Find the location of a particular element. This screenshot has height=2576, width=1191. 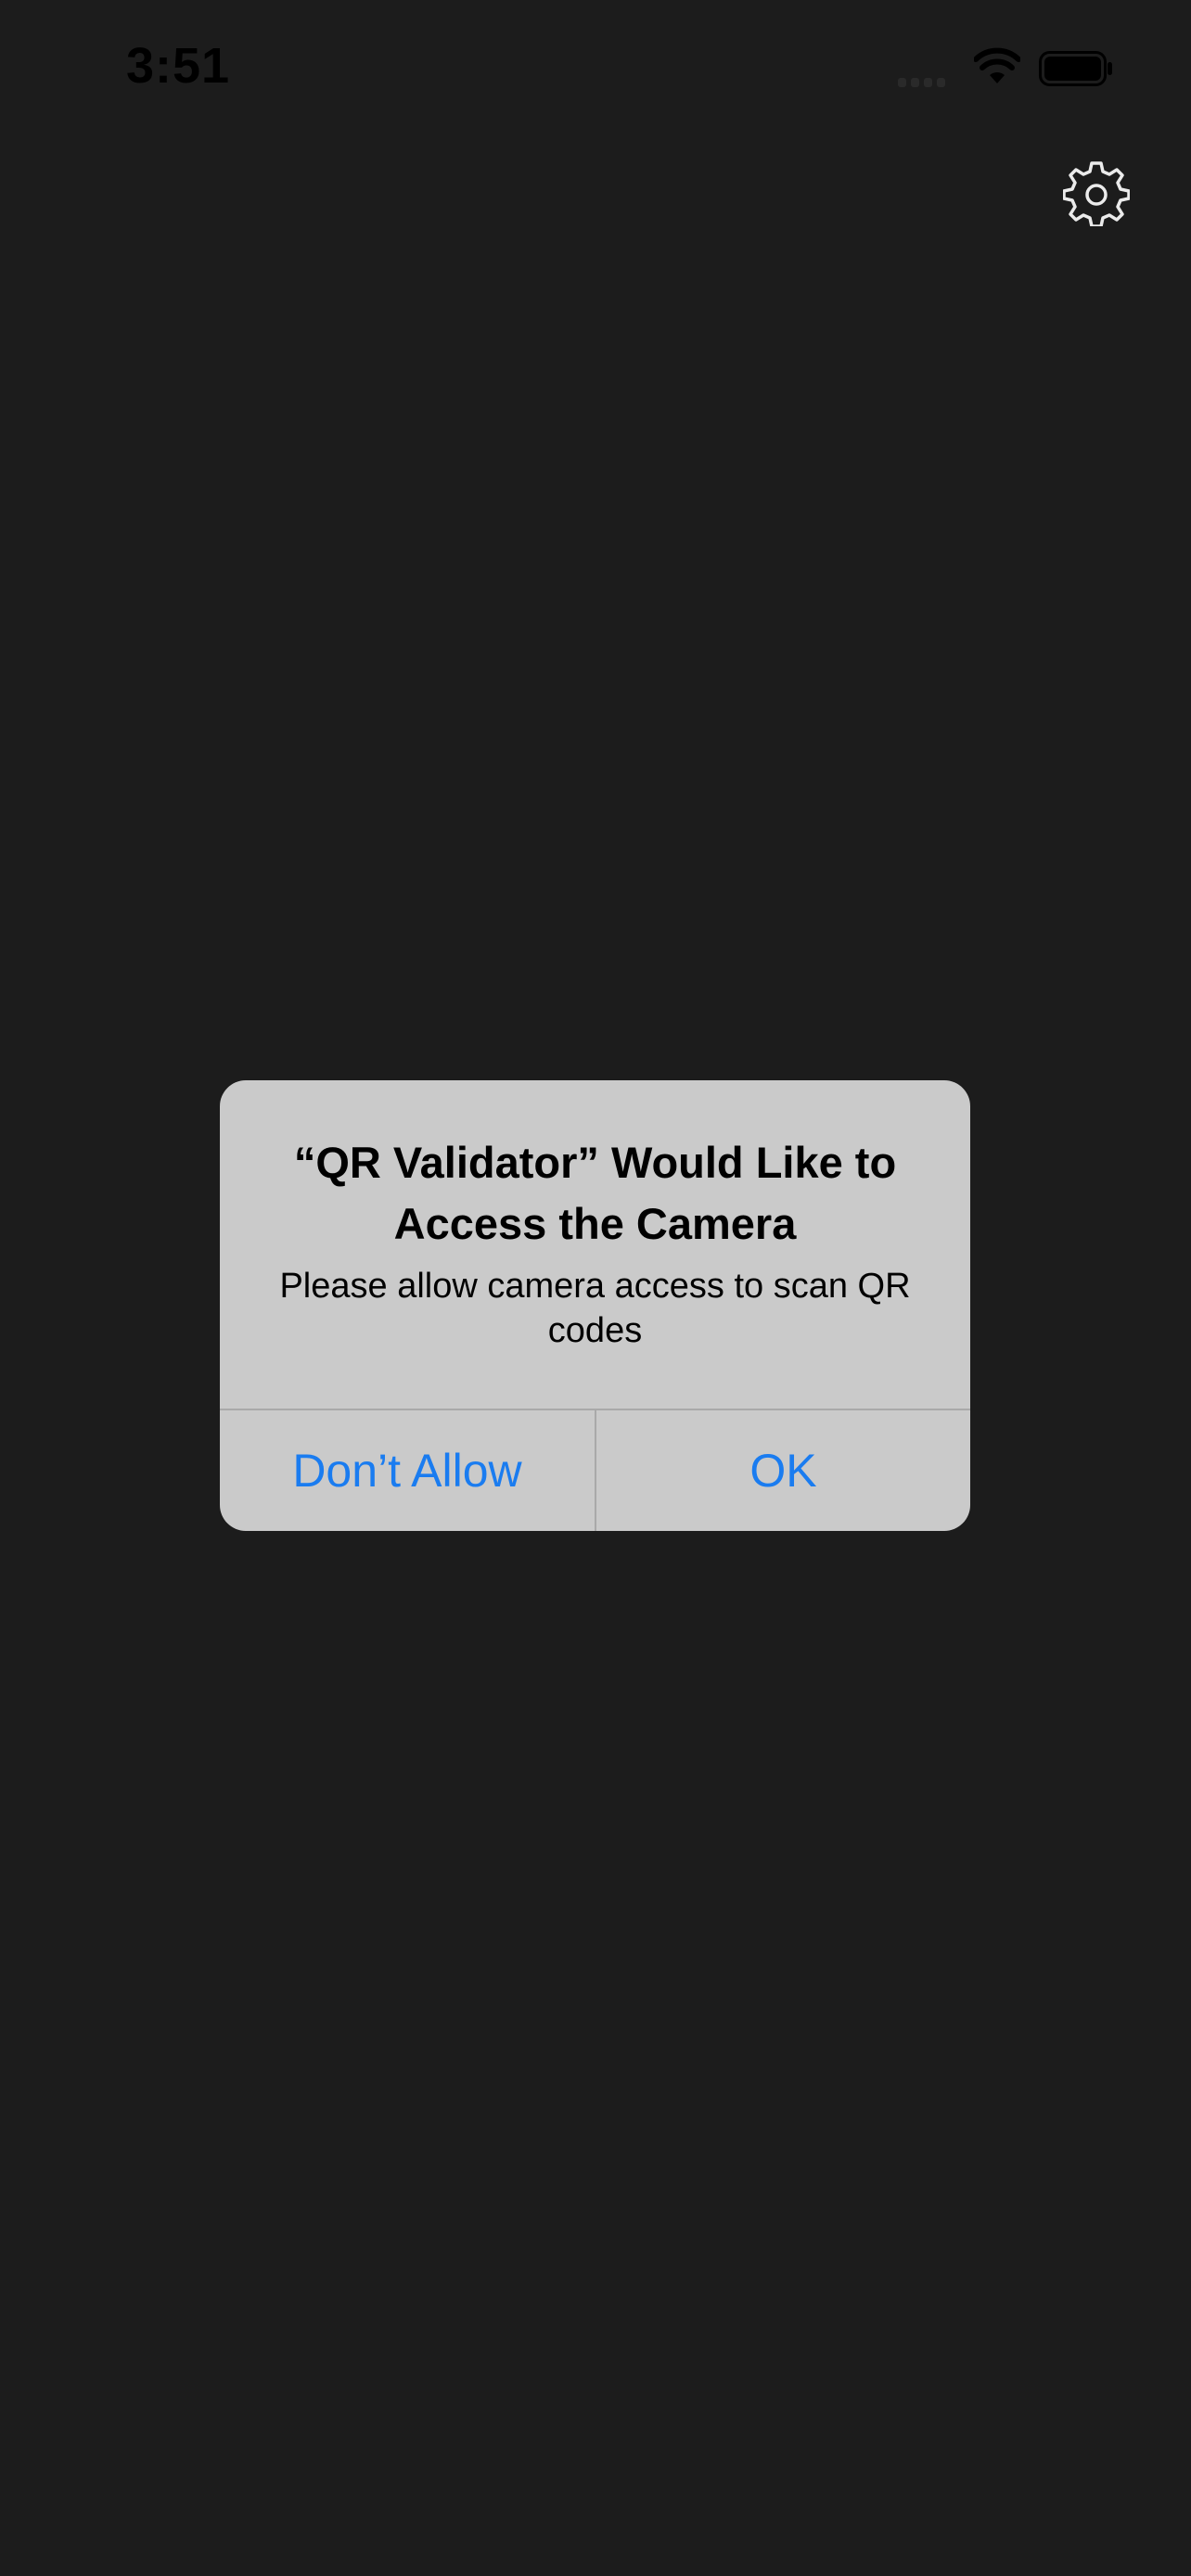

dont-allow-button: Don’t Allow is located at coordinates (407, 1471).